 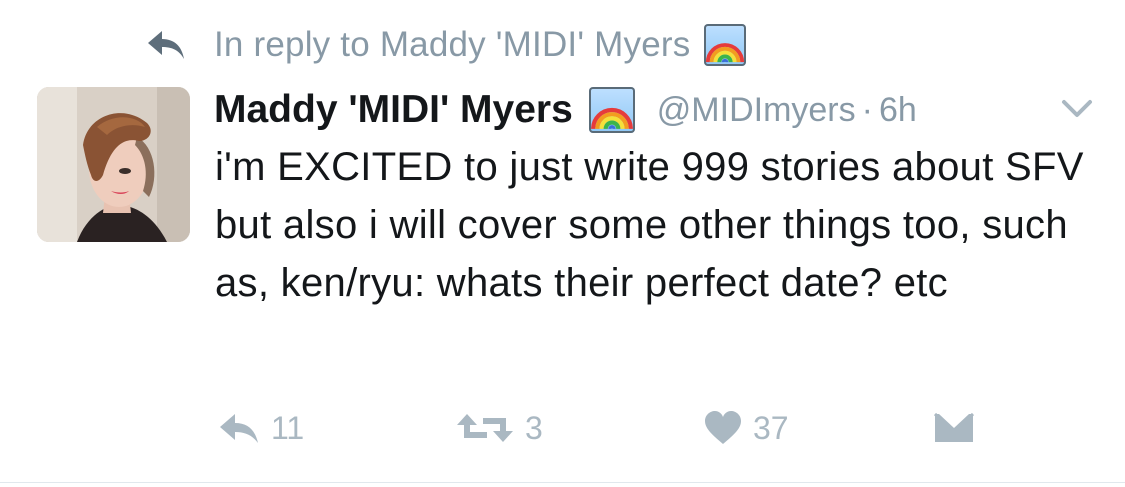 I want to click on like-count: 37, so click(x=771, y=427).